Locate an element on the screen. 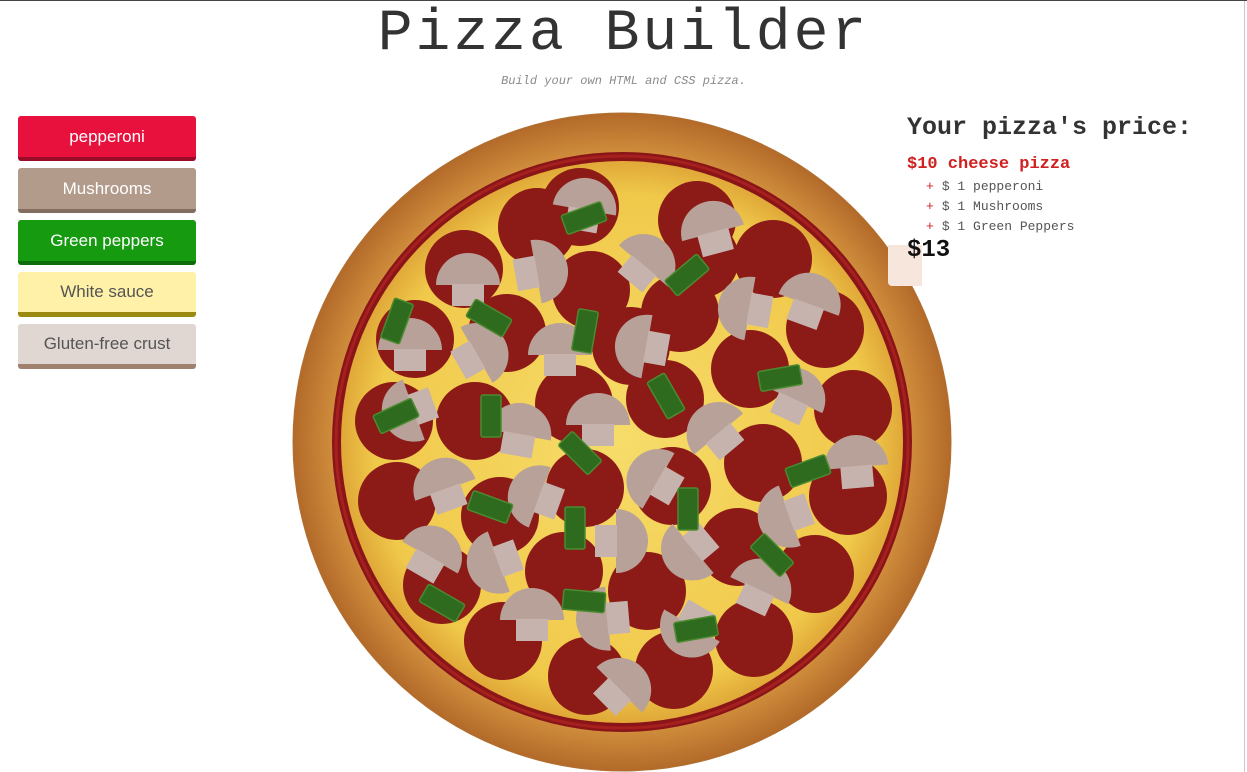  price-item-mushrooms: + $ 1 Mushrooms is located at coordinates (1000, 207).